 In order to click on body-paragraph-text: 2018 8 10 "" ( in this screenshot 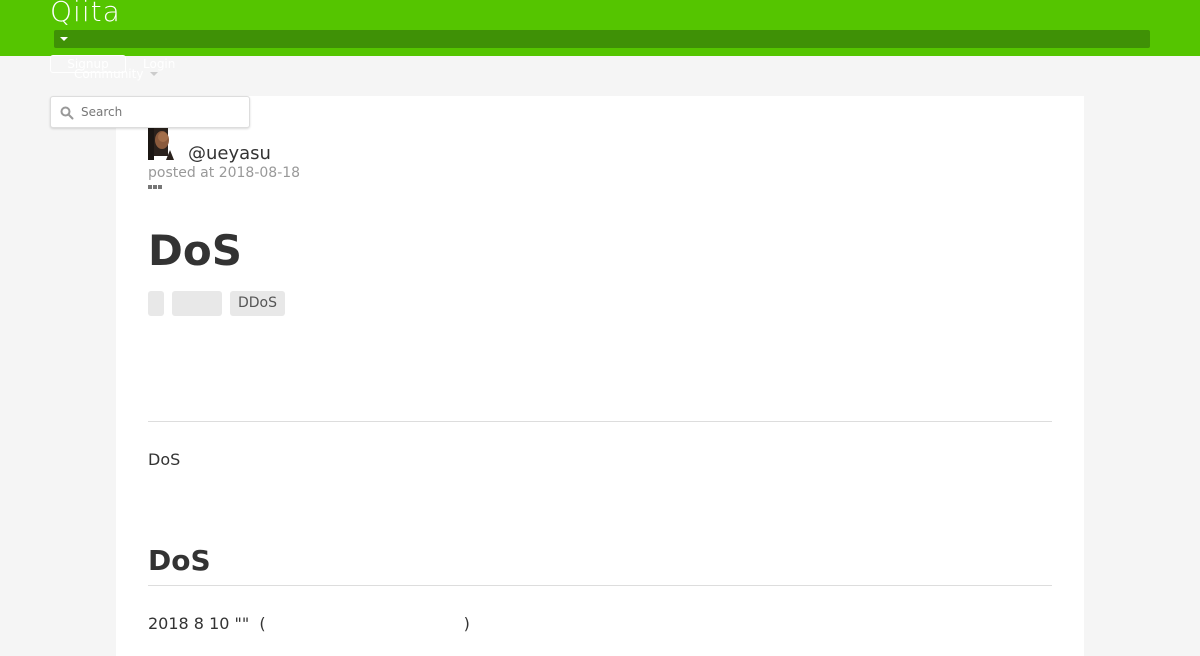, I will do `click(207, 623)`.